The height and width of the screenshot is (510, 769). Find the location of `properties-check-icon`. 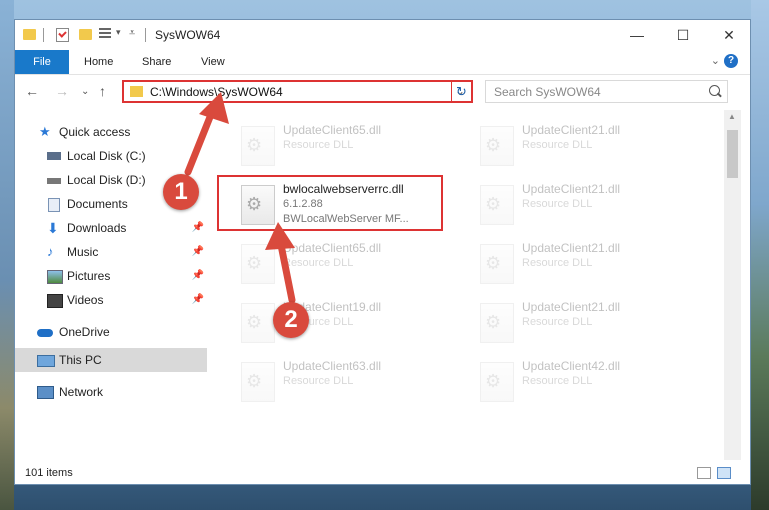

properties-check-icon is located at coordinates (62, 35).